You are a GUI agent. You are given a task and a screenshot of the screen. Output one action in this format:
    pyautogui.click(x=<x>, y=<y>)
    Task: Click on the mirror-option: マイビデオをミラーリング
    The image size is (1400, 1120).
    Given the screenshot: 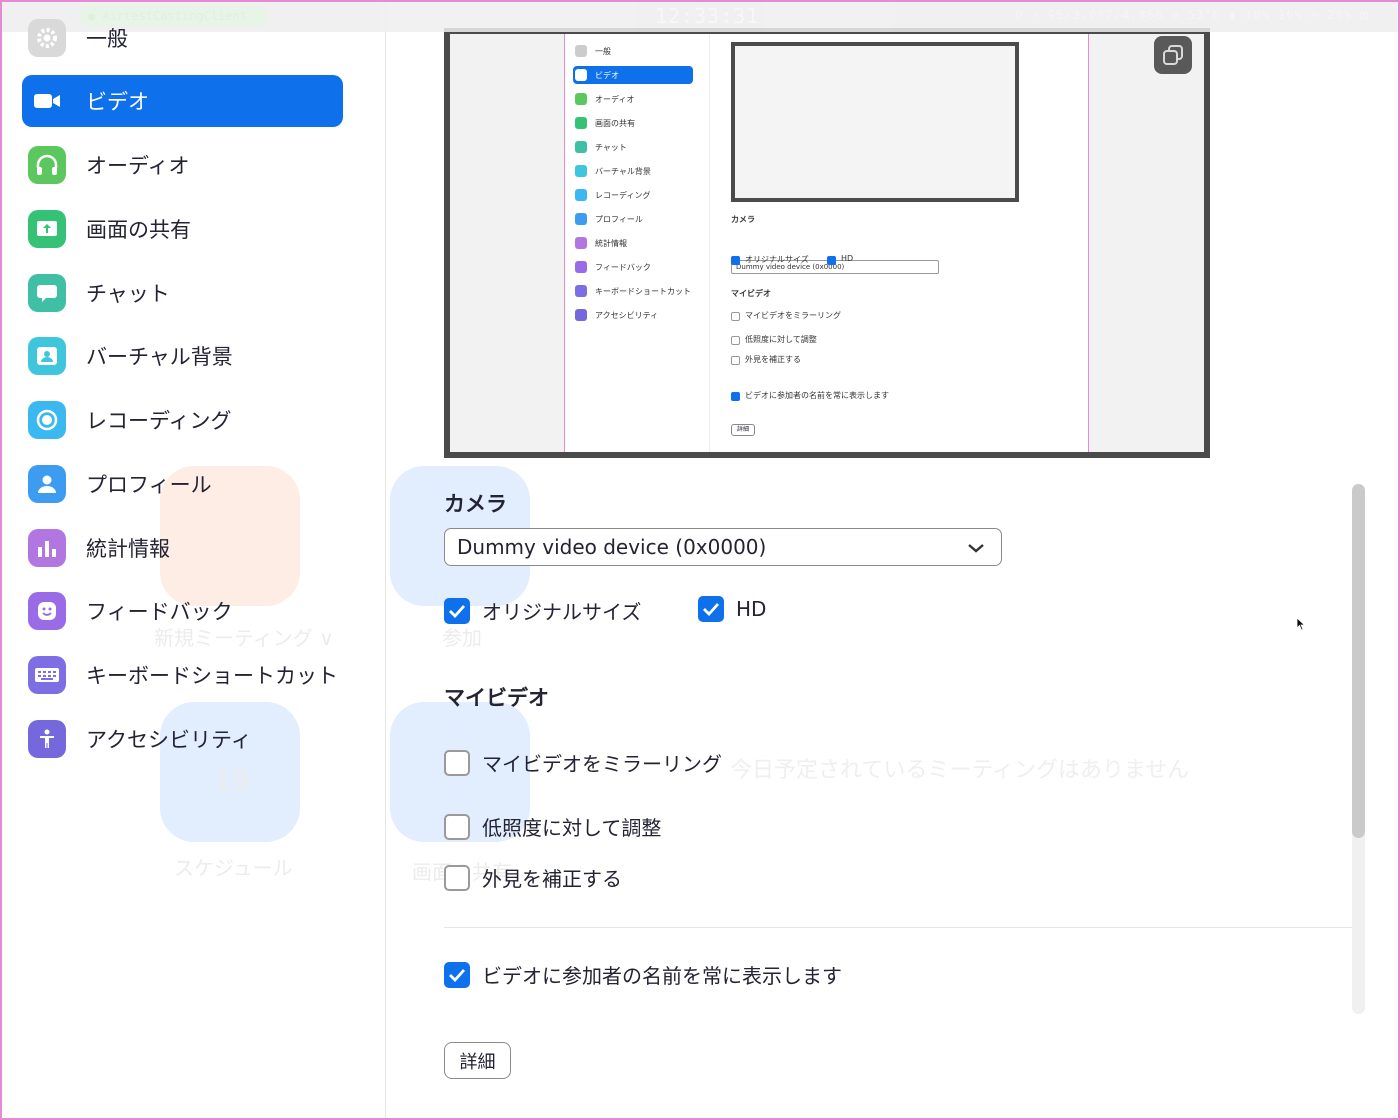 What is the action you would take?
    pyautogui.click(x=583, y=762)
    